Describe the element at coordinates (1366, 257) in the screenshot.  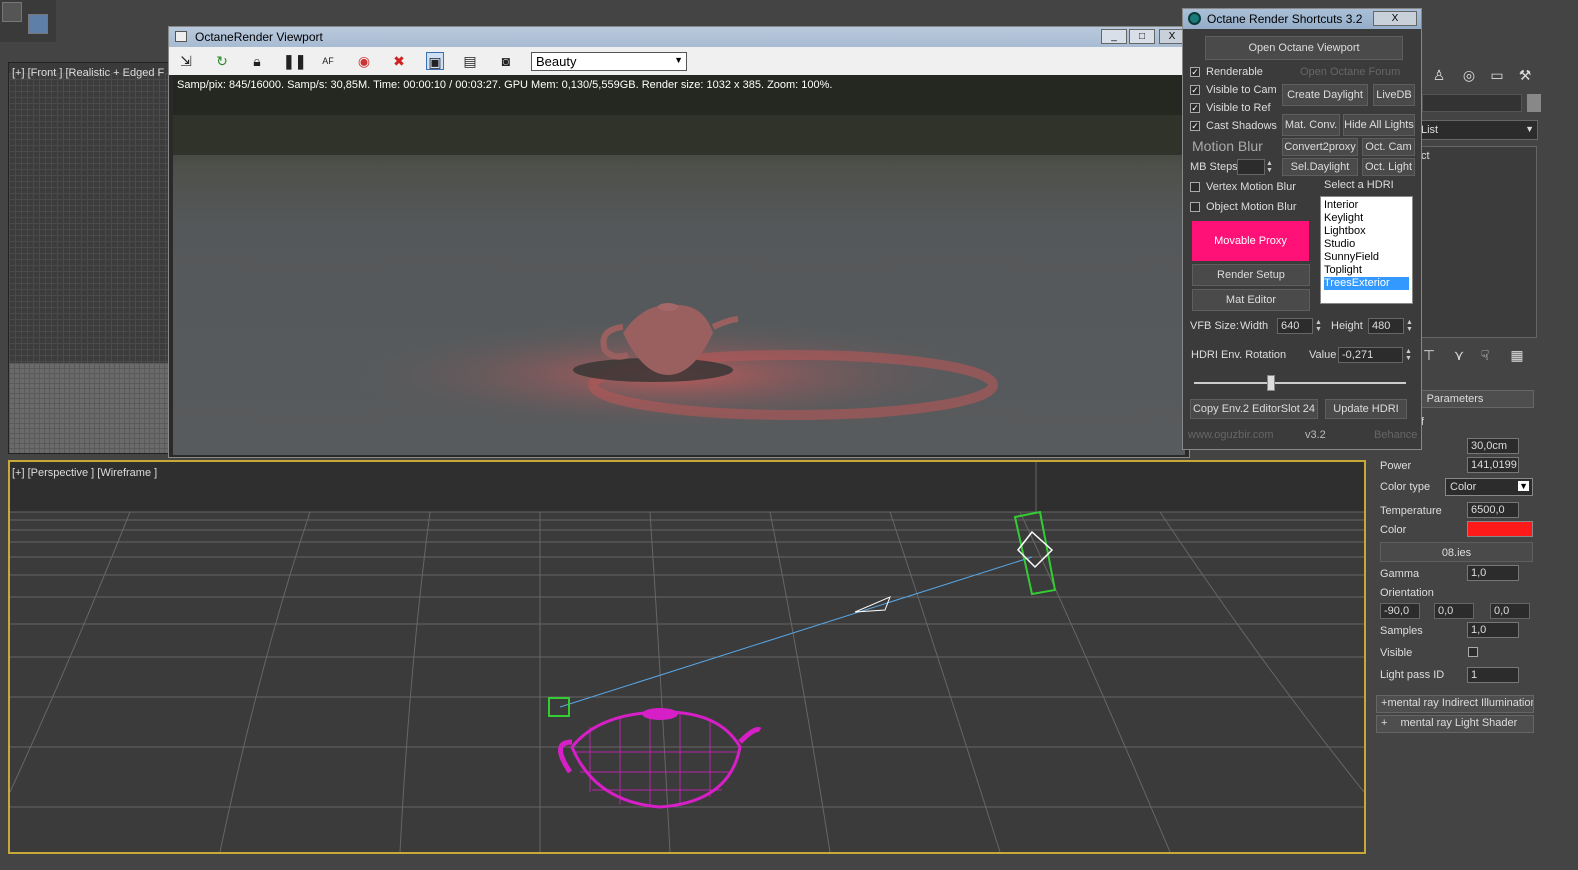
I see `hdri-item: SunnyField` at that location.